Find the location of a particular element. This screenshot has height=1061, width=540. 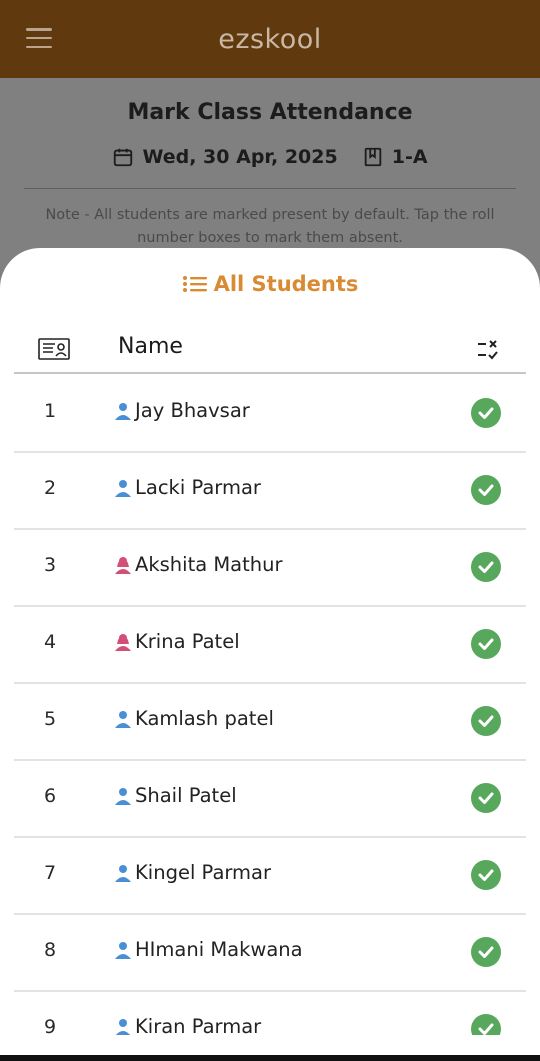

sheet-title: All Students is located at coordinates (270, 284).